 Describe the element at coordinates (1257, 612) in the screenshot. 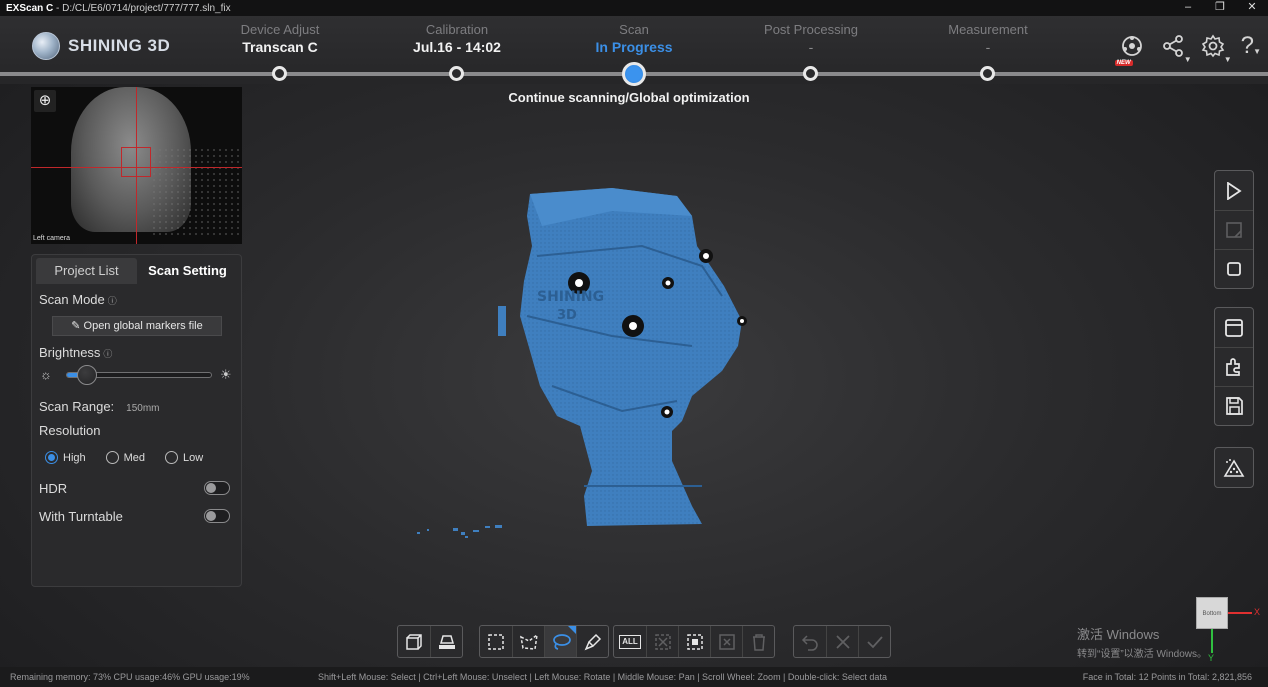

I see `x-axis-label: X` at that location.